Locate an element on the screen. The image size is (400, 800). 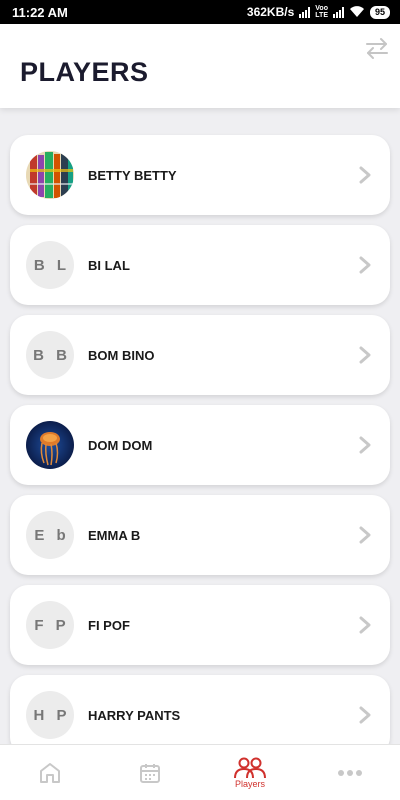
player-card-bi-lal: B L BI LAL is located at coordinates (200, 265).